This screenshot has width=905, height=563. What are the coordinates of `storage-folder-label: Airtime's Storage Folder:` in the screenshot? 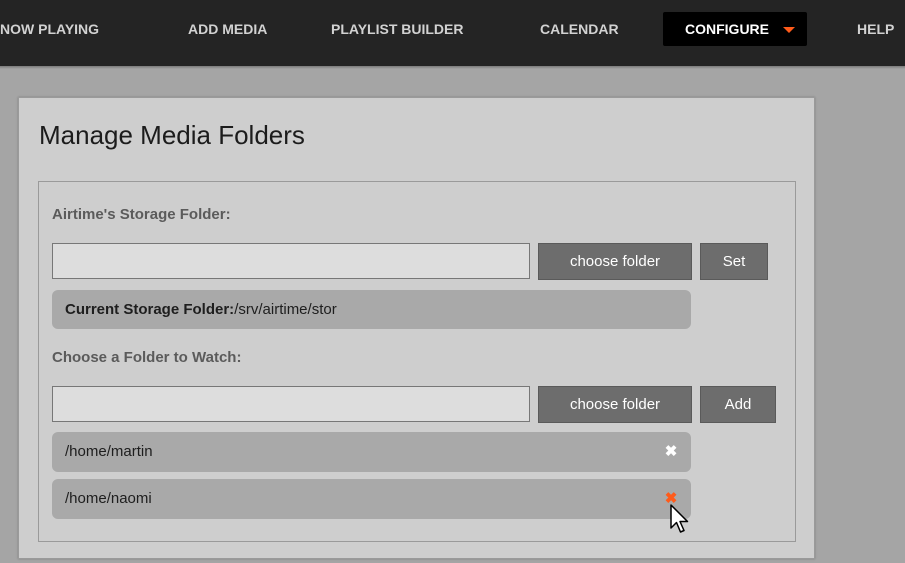 It's located at (141, 214).